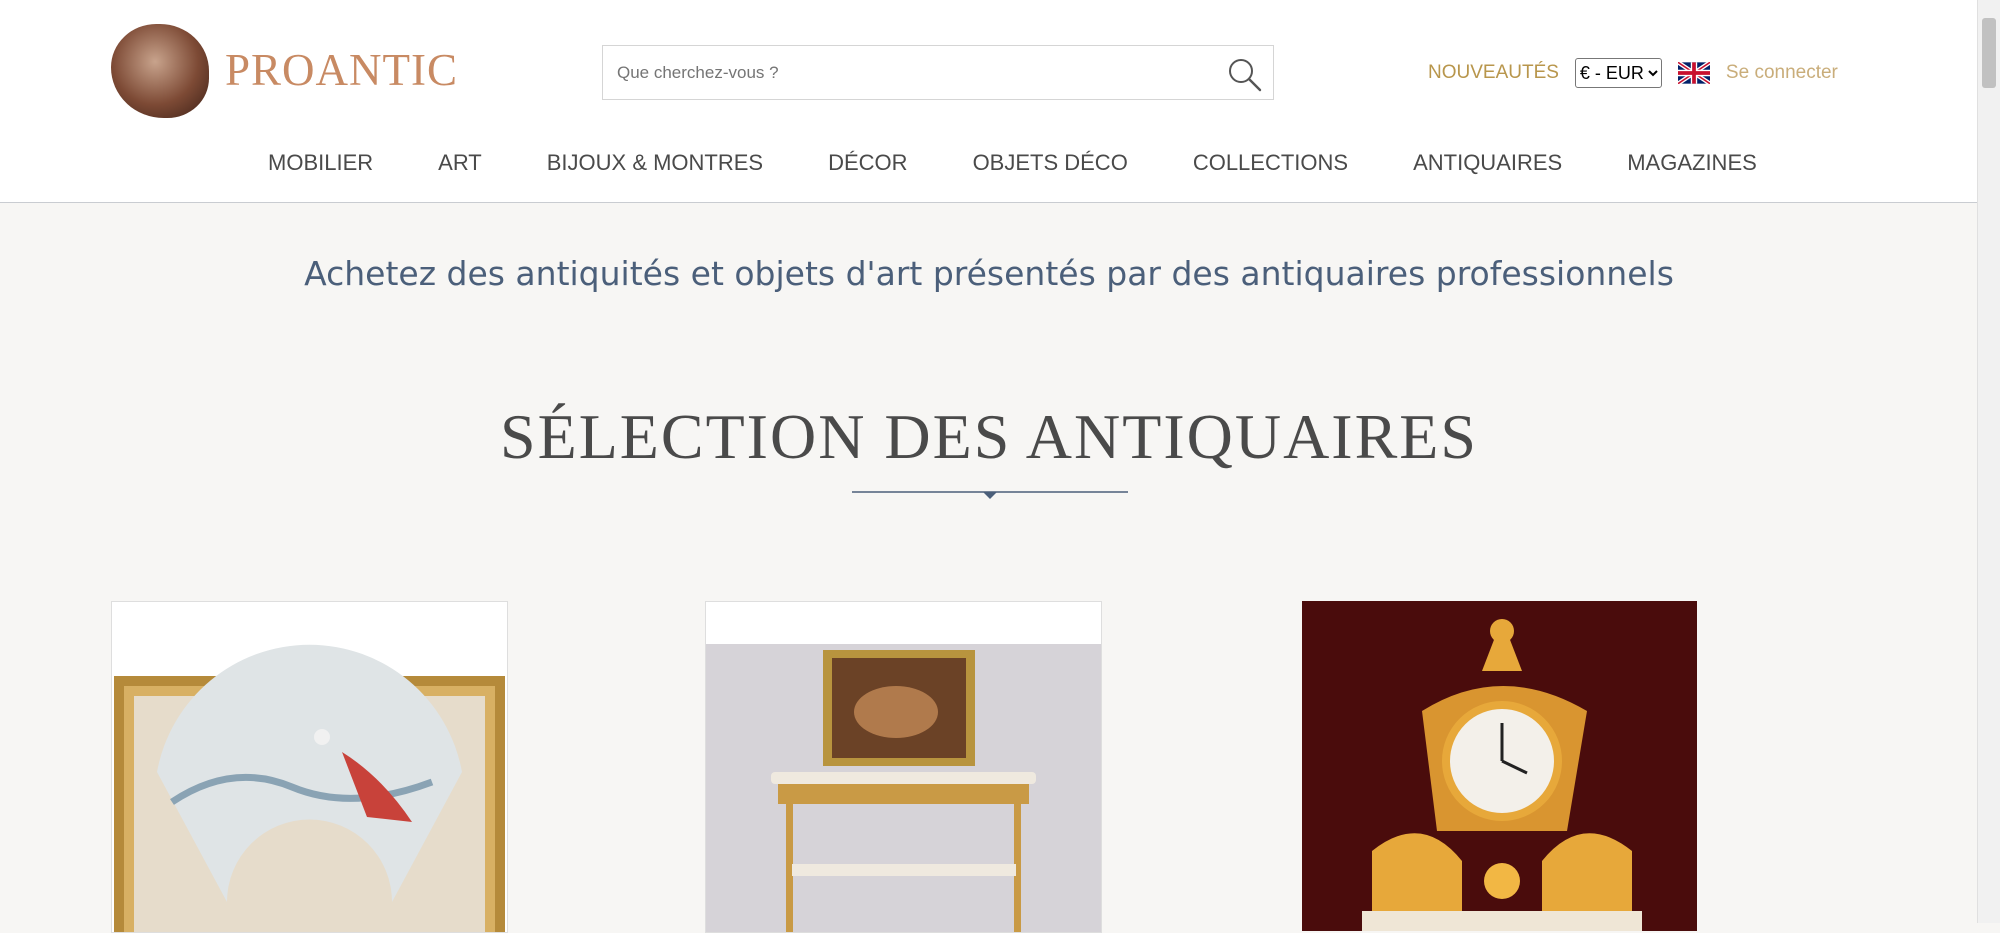 The width and height of the screenshot is (2000, 933). What do you see at coordinates (655, 163) in the screenshot?
I see `nav-item-bijoux-montres: BIJOUX & MONTRES` at bounding box center [655, 163].